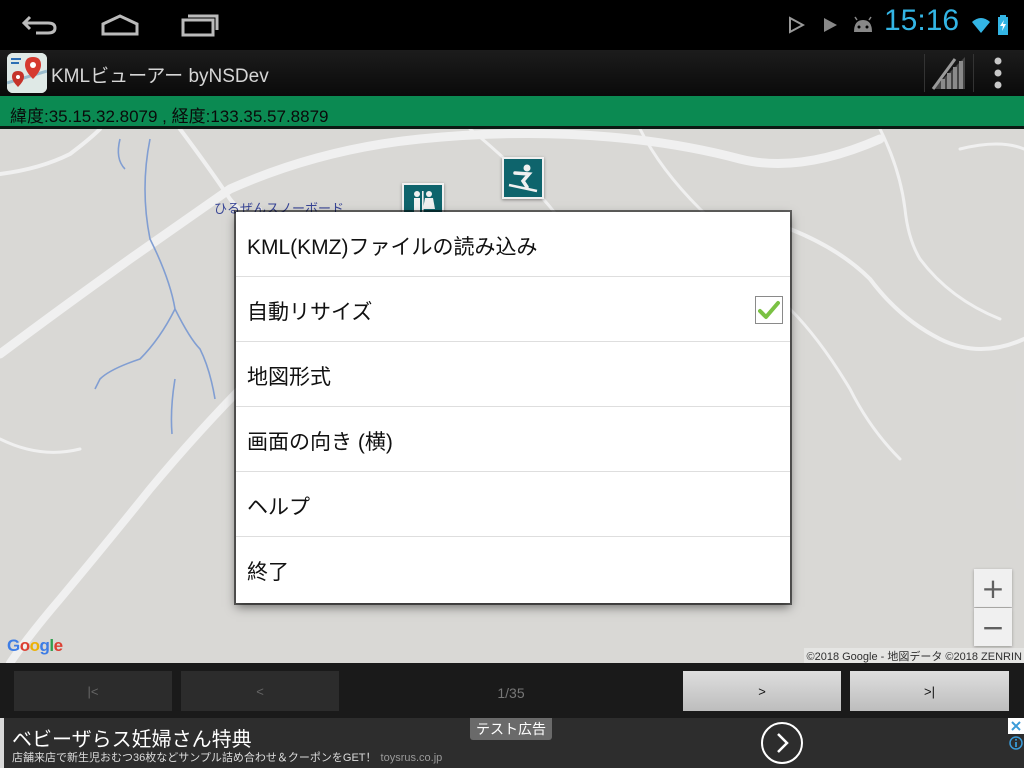  What do you see at coordinates (511, 729) in the screenshot?
I see `test-ad-badge: テスト広告` at bounding box center [511, 729].